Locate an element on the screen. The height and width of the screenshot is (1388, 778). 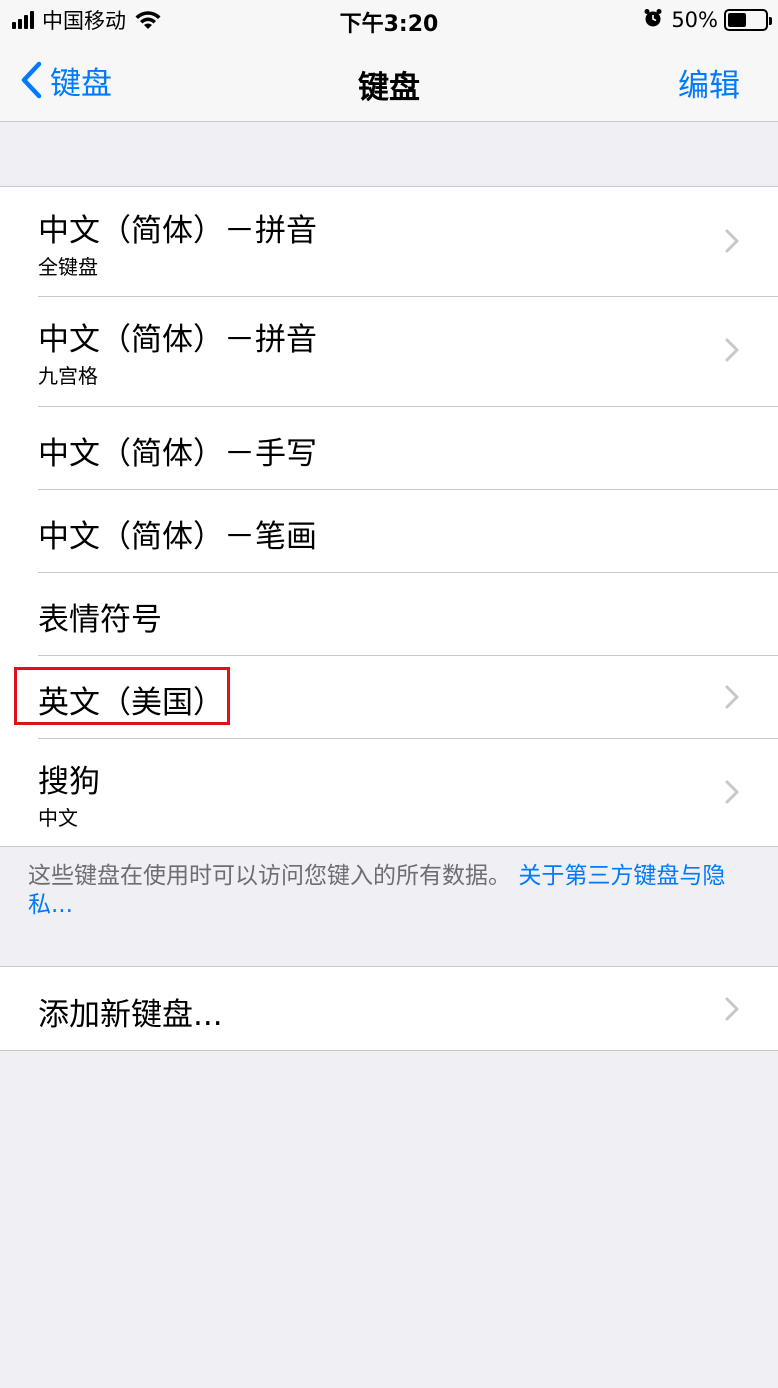
keyboard-item-title: 表情符号 is located at coordinates (100, 620).